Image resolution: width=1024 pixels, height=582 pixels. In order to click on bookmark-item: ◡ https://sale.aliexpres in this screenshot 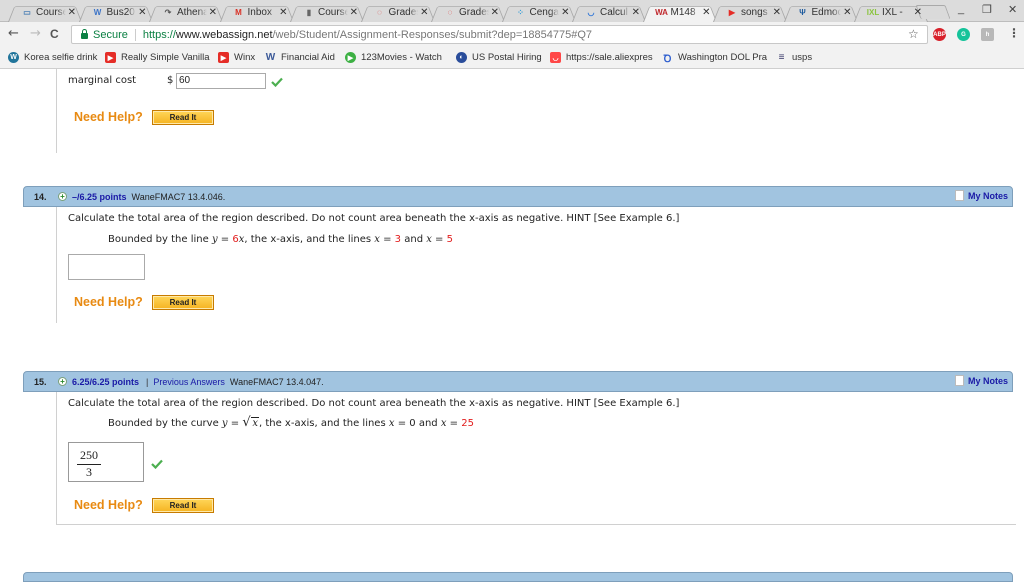, I will do `click(601, 57)`.